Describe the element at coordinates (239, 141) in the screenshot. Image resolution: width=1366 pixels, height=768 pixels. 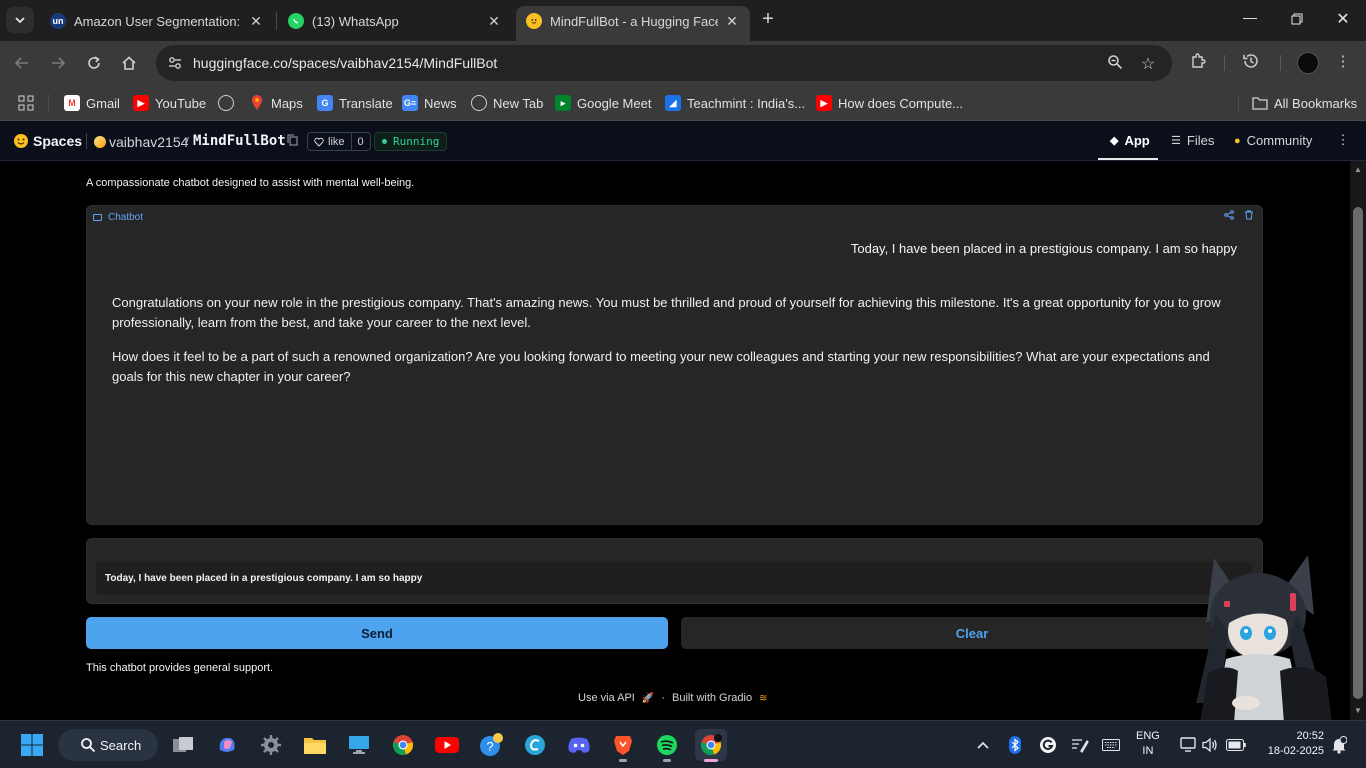
I see `repo-name-link: MindFullBot` at that location.